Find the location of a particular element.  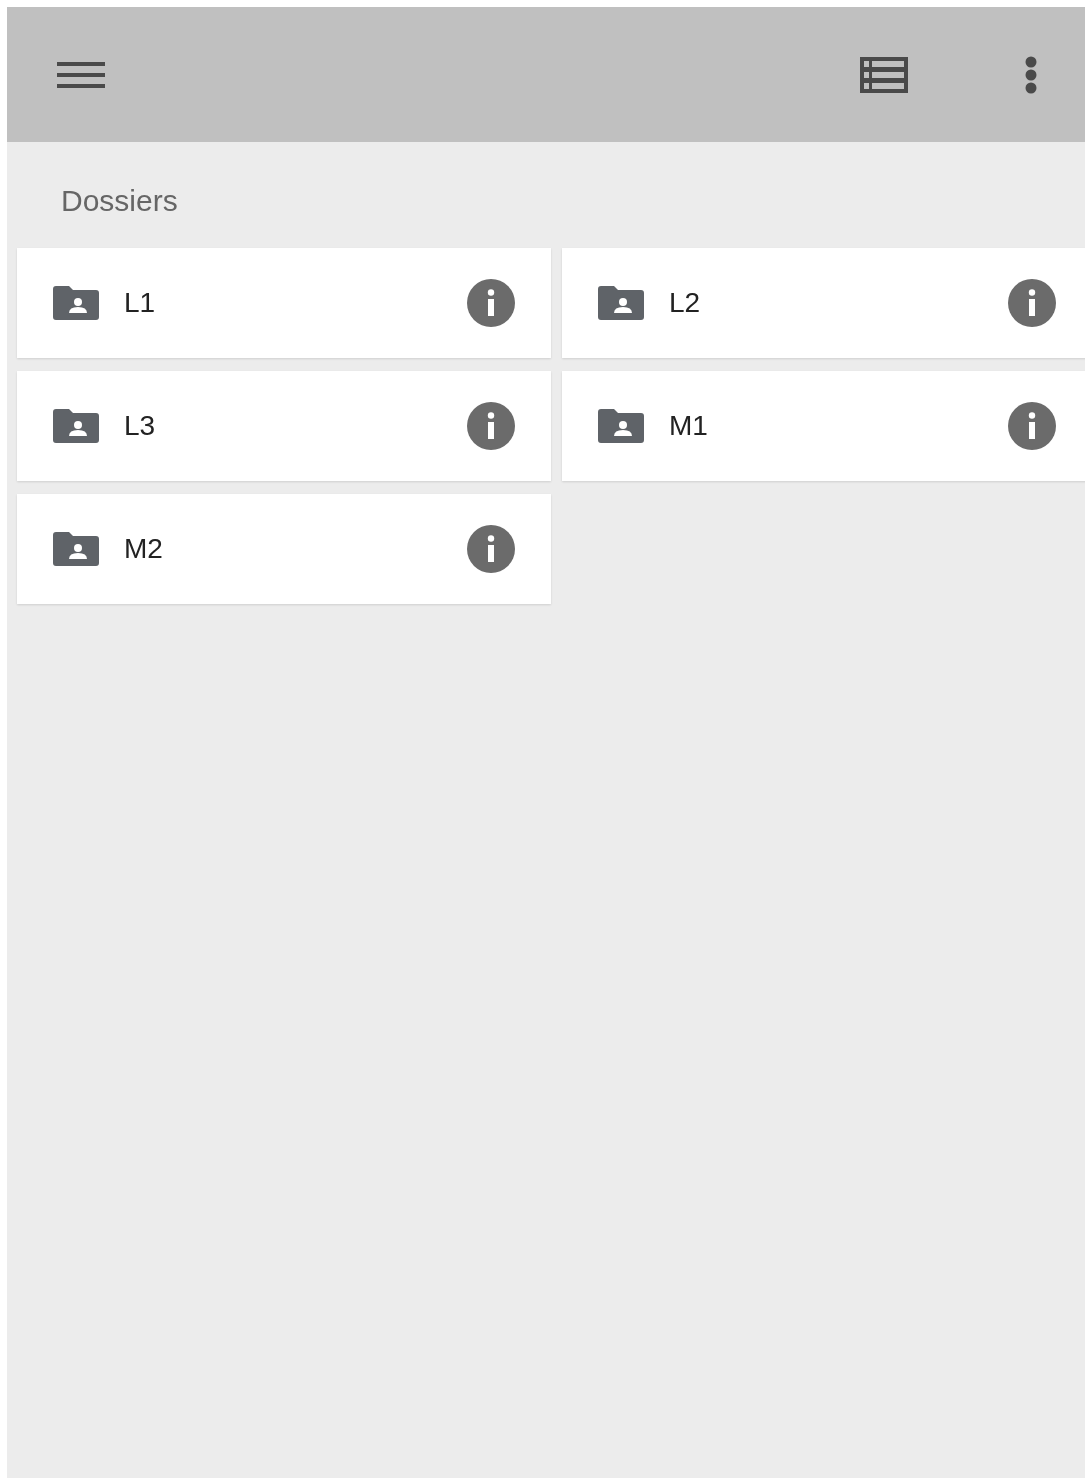

folder-card: L2 is located at coordinates (823, 303).